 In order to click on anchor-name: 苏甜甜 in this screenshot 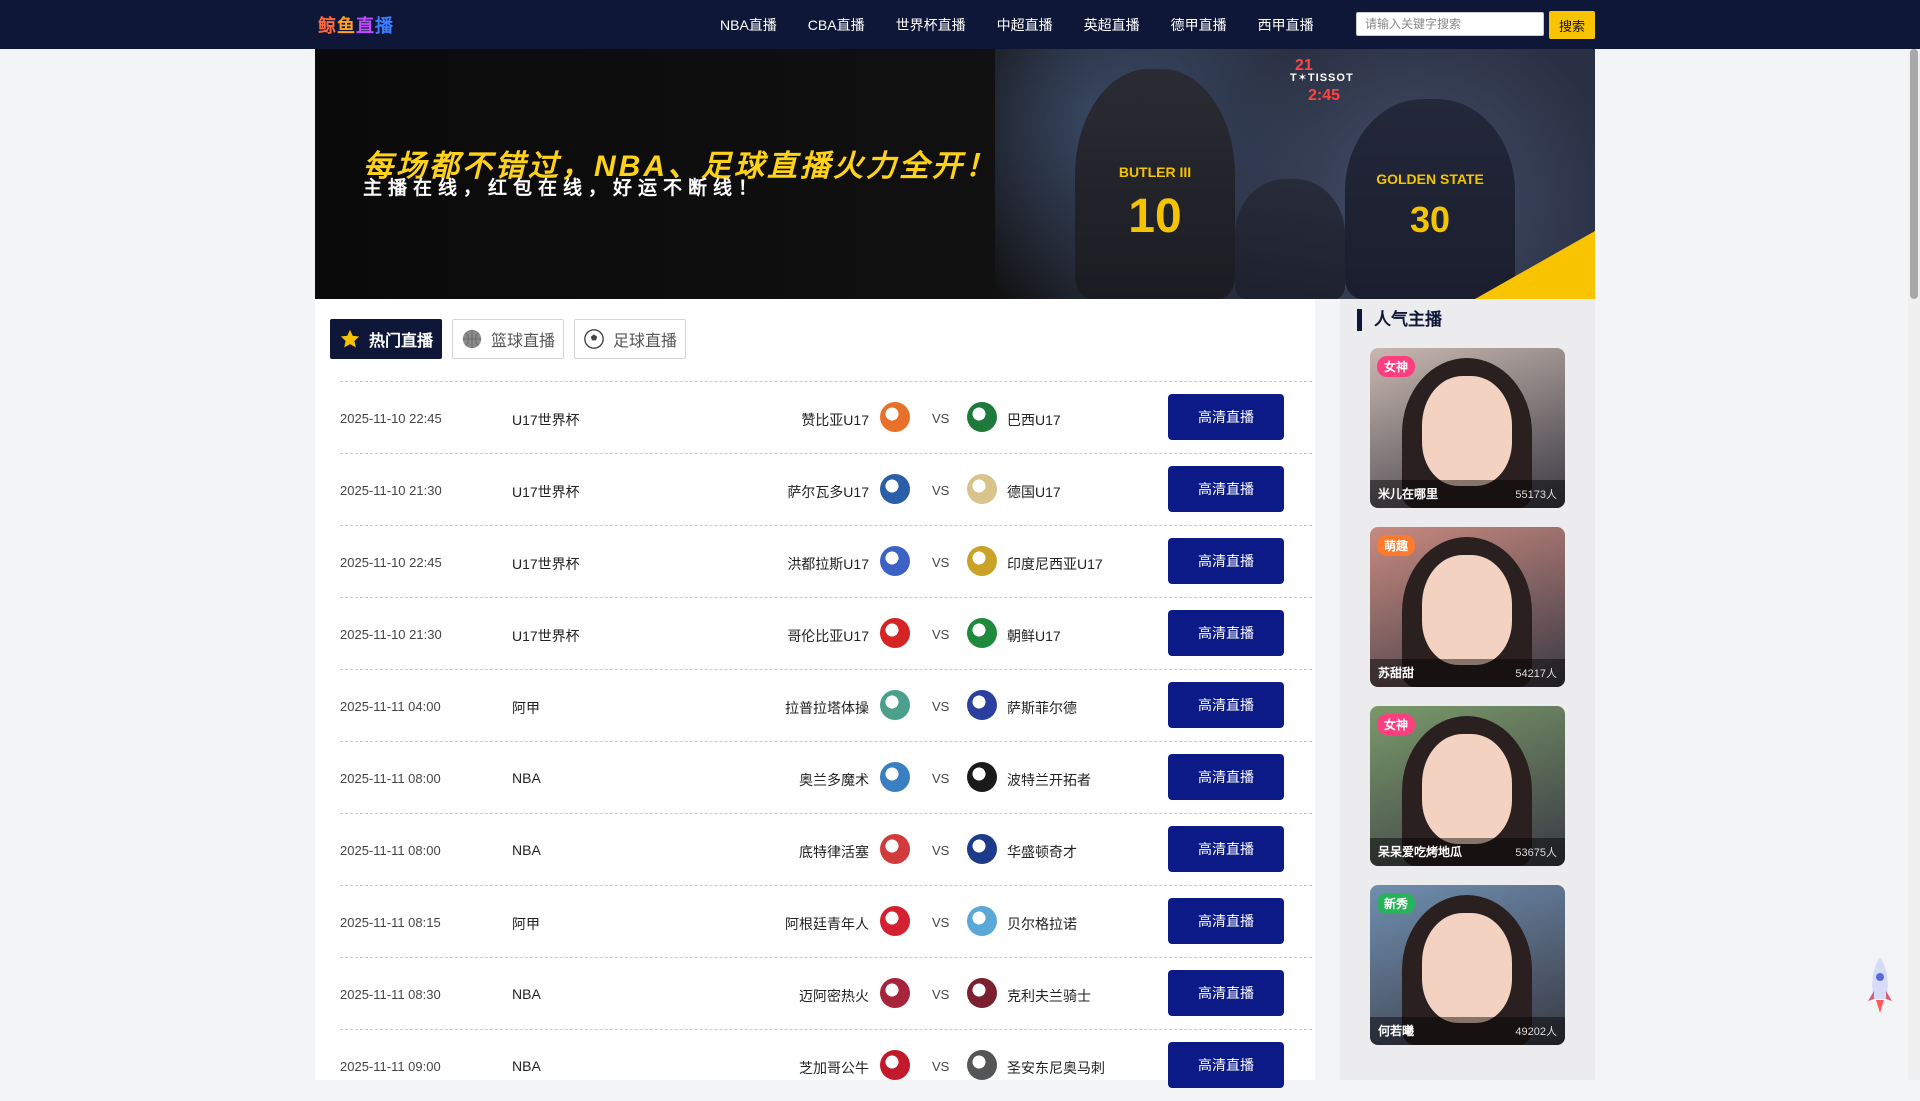, I will do `click(1396, 673)`.